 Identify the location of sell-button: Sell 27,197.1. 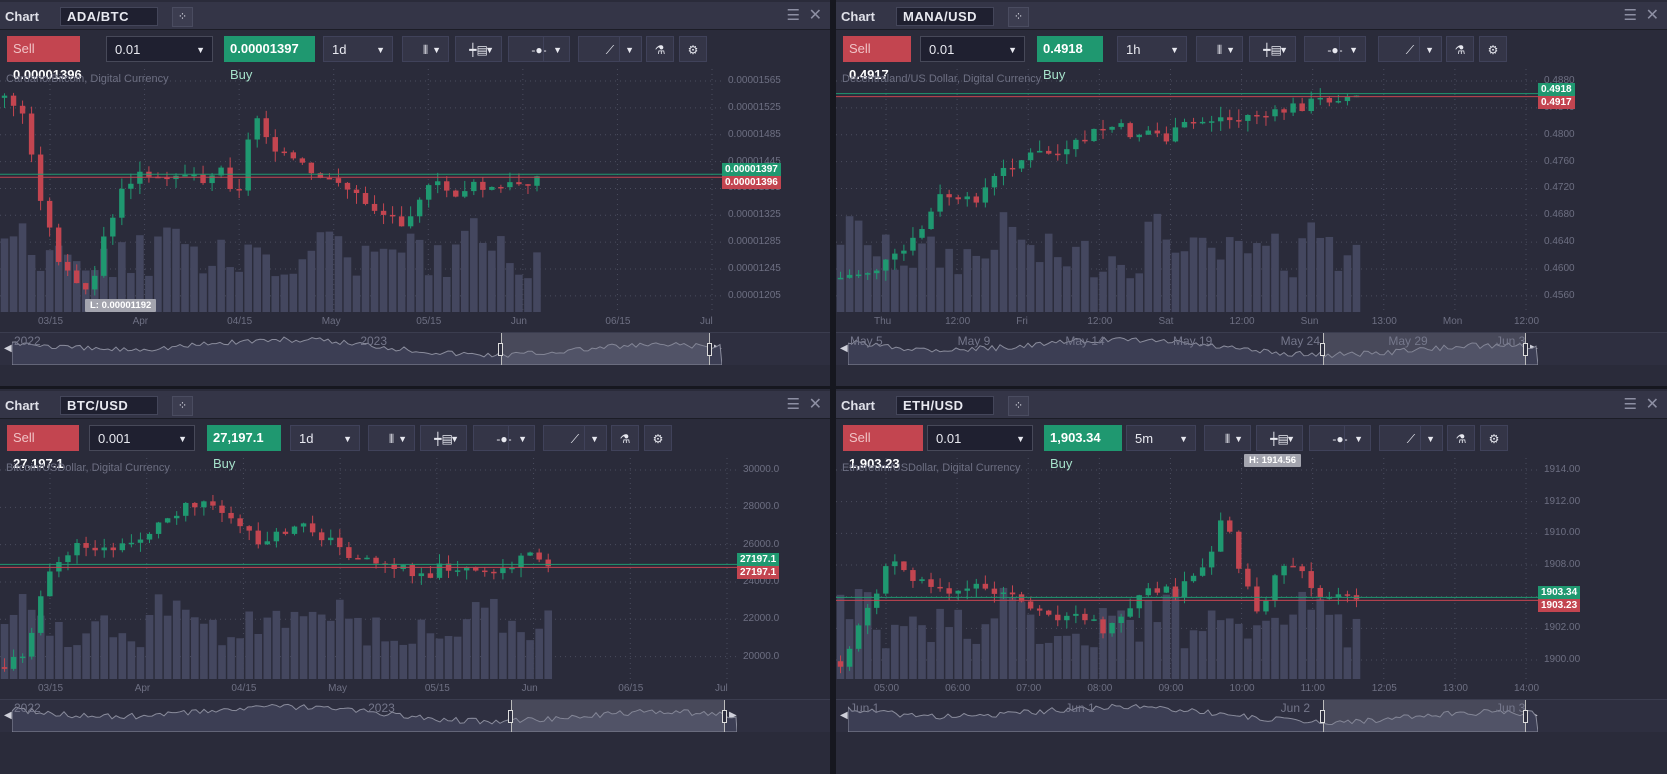
(43, 448).